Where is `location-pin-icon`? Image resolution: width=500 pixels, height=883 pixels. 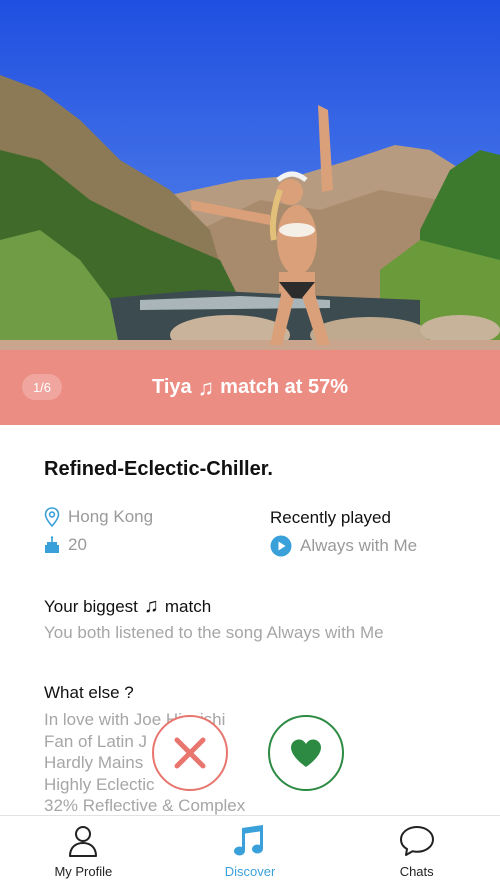
location-pin-icon is located at coordinates (52, 517).